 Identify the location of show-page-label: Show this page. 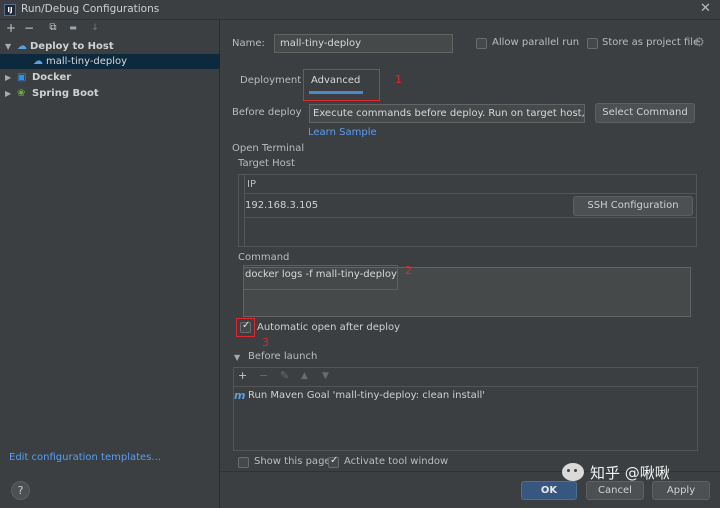
(292, 461).